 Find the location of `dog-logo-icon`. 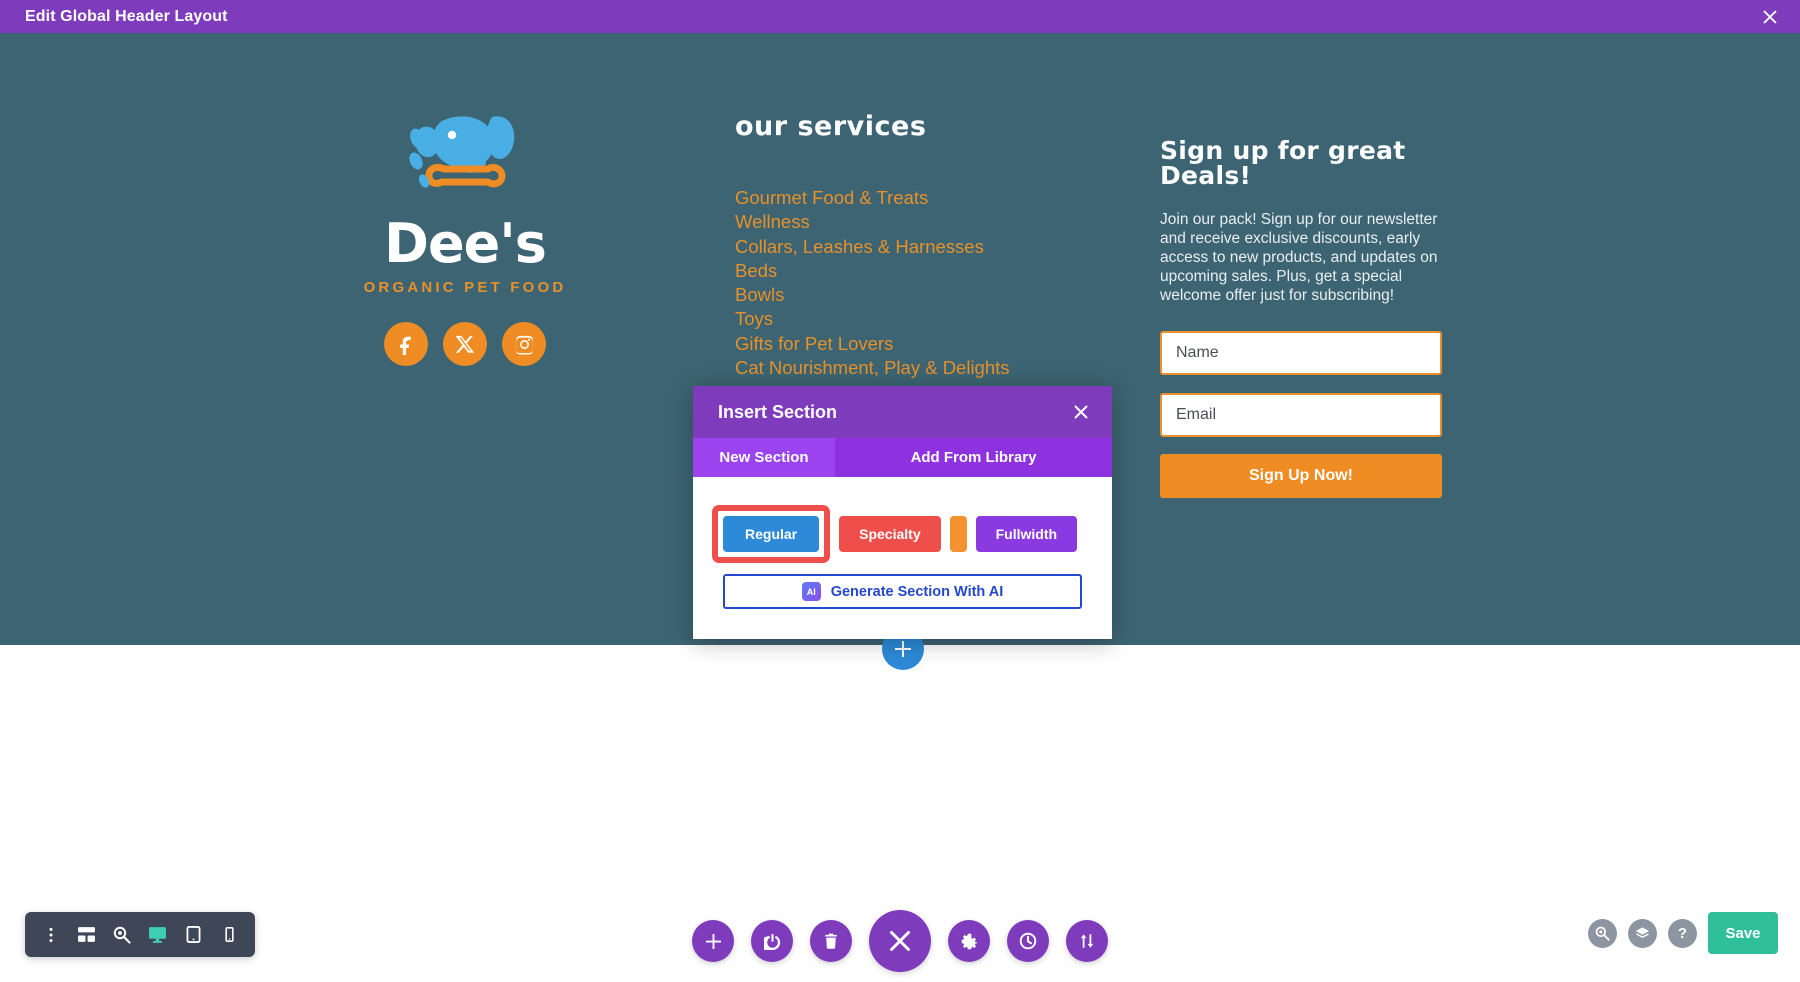

dog-logo-icon is located at coordinates (462, 152).